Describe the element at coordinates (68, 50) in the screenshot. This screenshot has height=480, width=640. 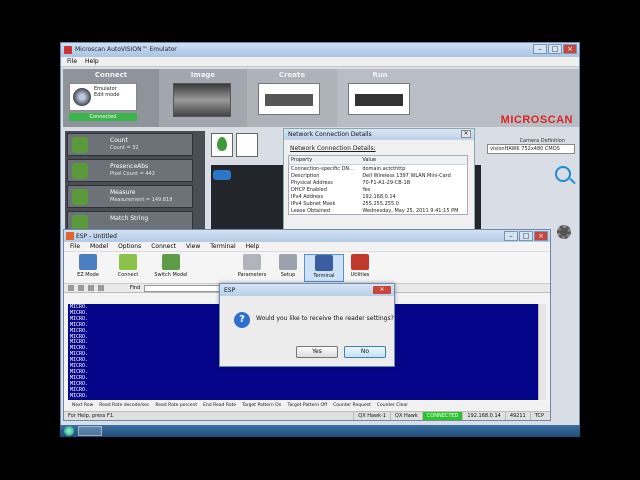
I see `autovision-app-icon` at that location.